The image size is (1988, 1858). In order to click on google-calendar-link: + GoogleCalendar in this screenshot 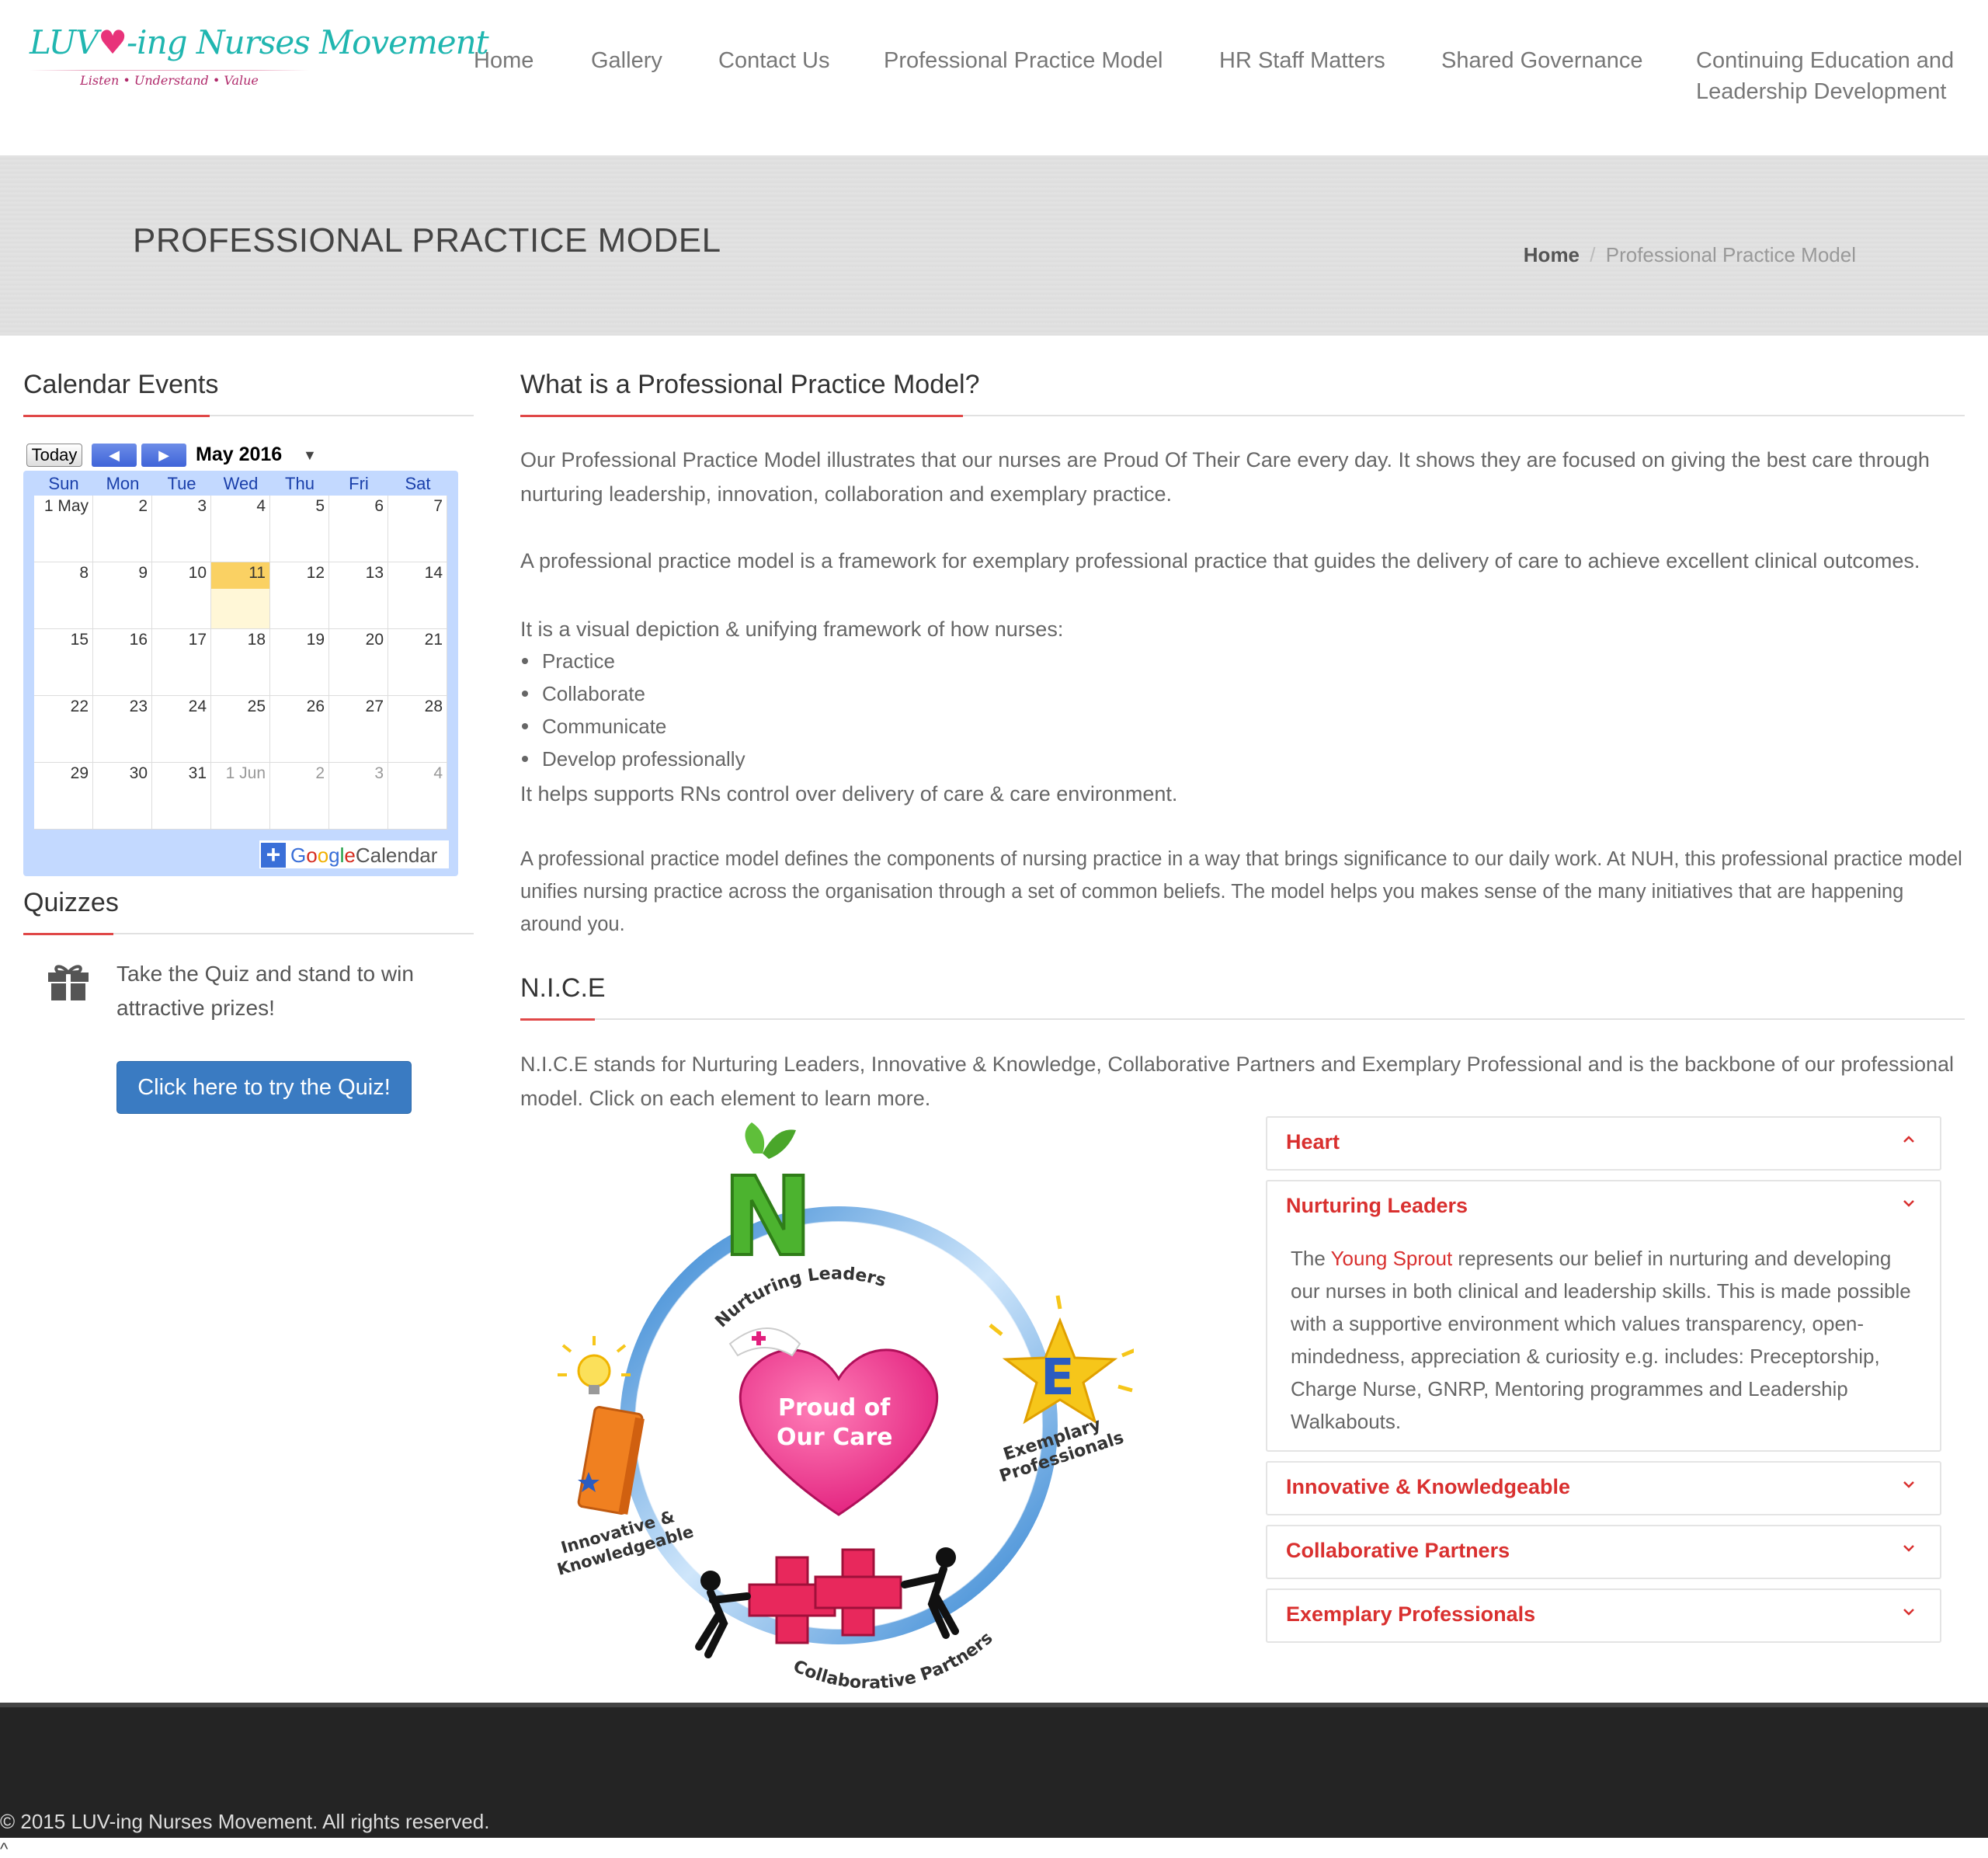, I will do `click(354, 854)`.